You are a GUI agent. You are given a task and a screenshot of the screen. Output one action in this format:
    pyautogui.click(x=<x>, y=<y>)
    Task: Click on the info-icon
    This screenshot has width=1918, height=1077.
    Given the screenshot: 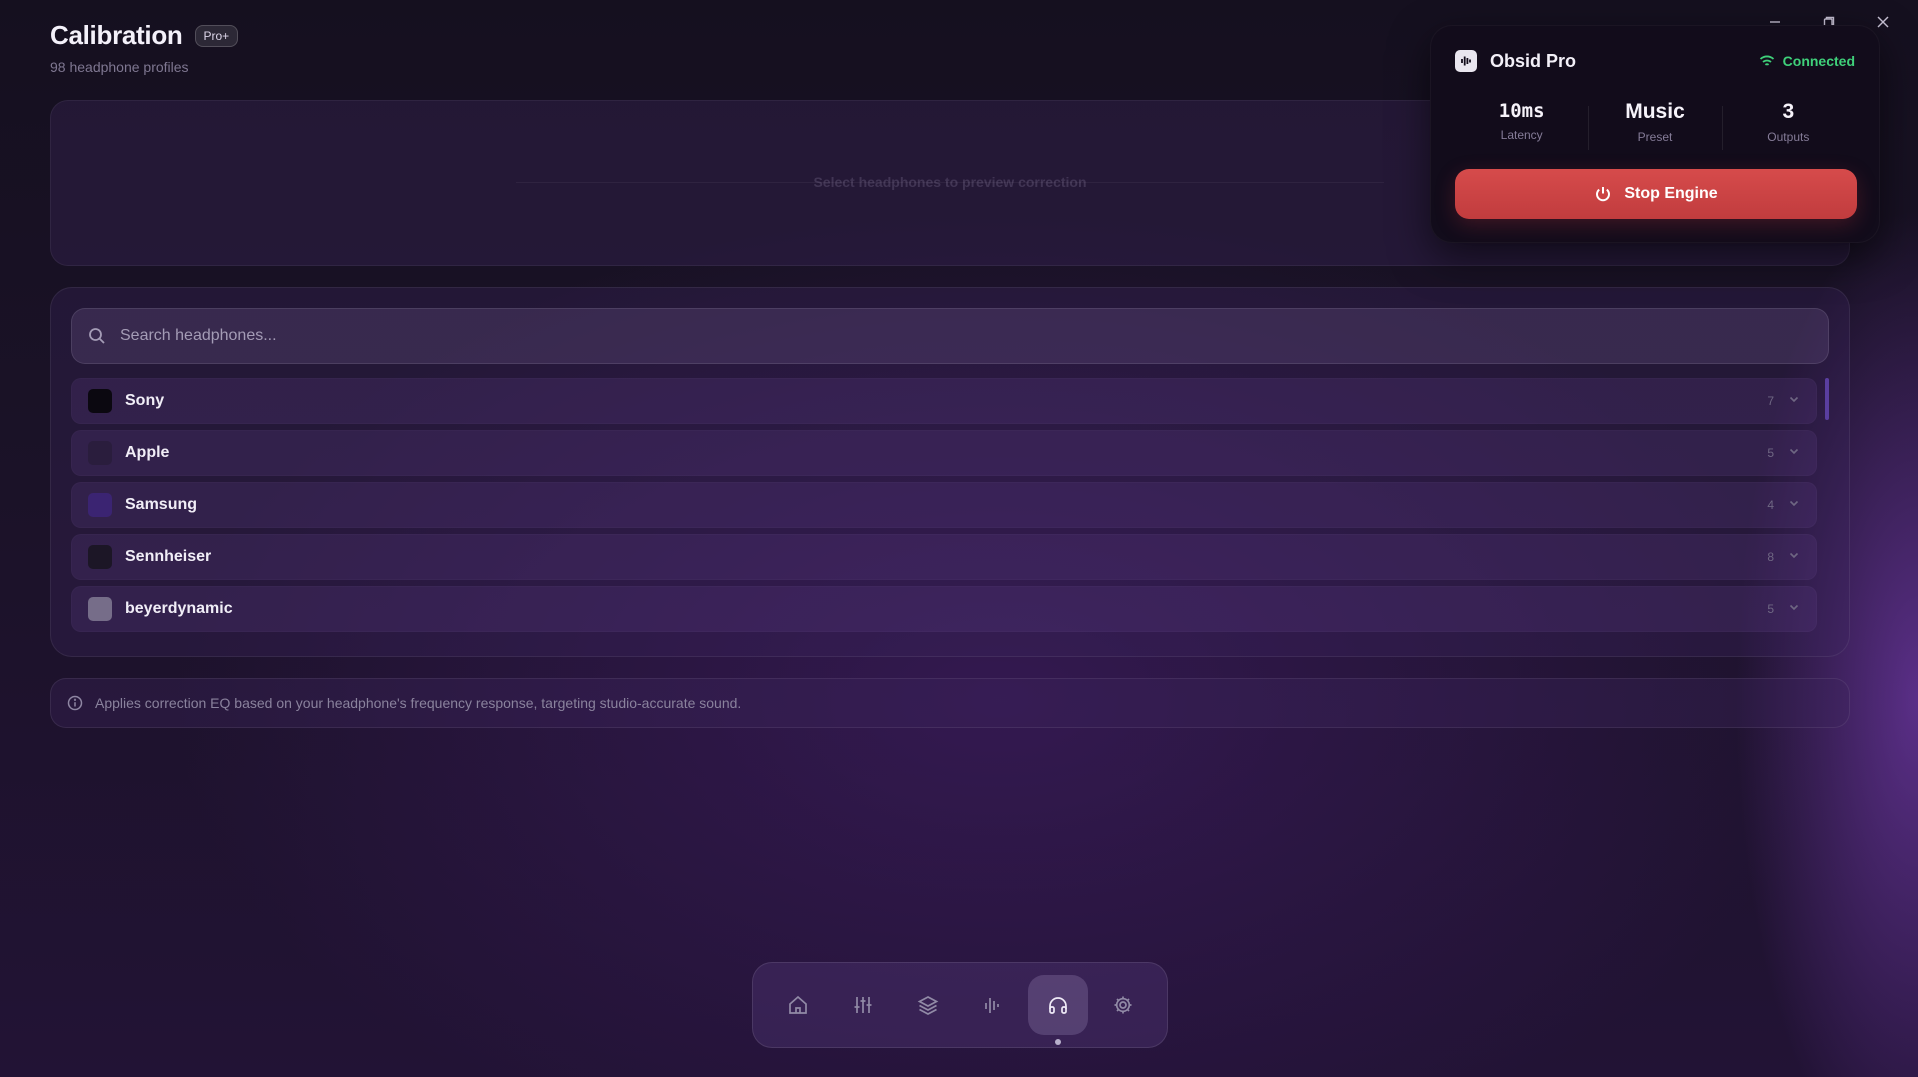 What is the action you would take?
    pyautogui.click(x=75, y=703)
    